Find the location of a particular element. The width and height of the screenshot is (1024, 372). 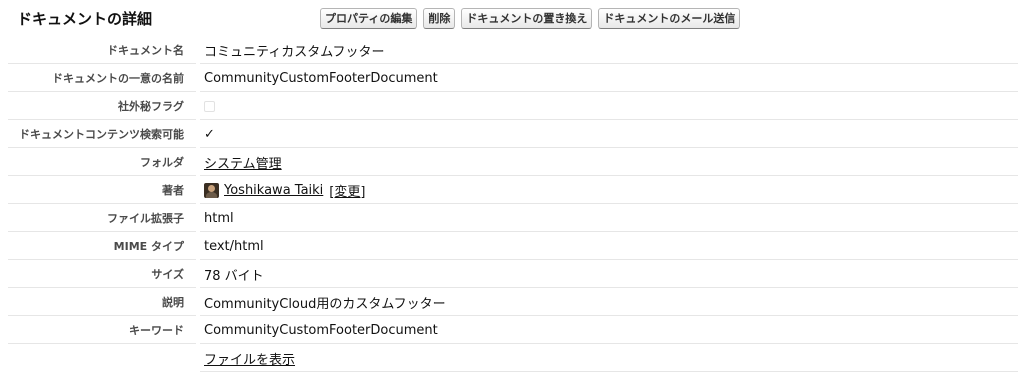

field-value: html is located at coordinates (219, 218).